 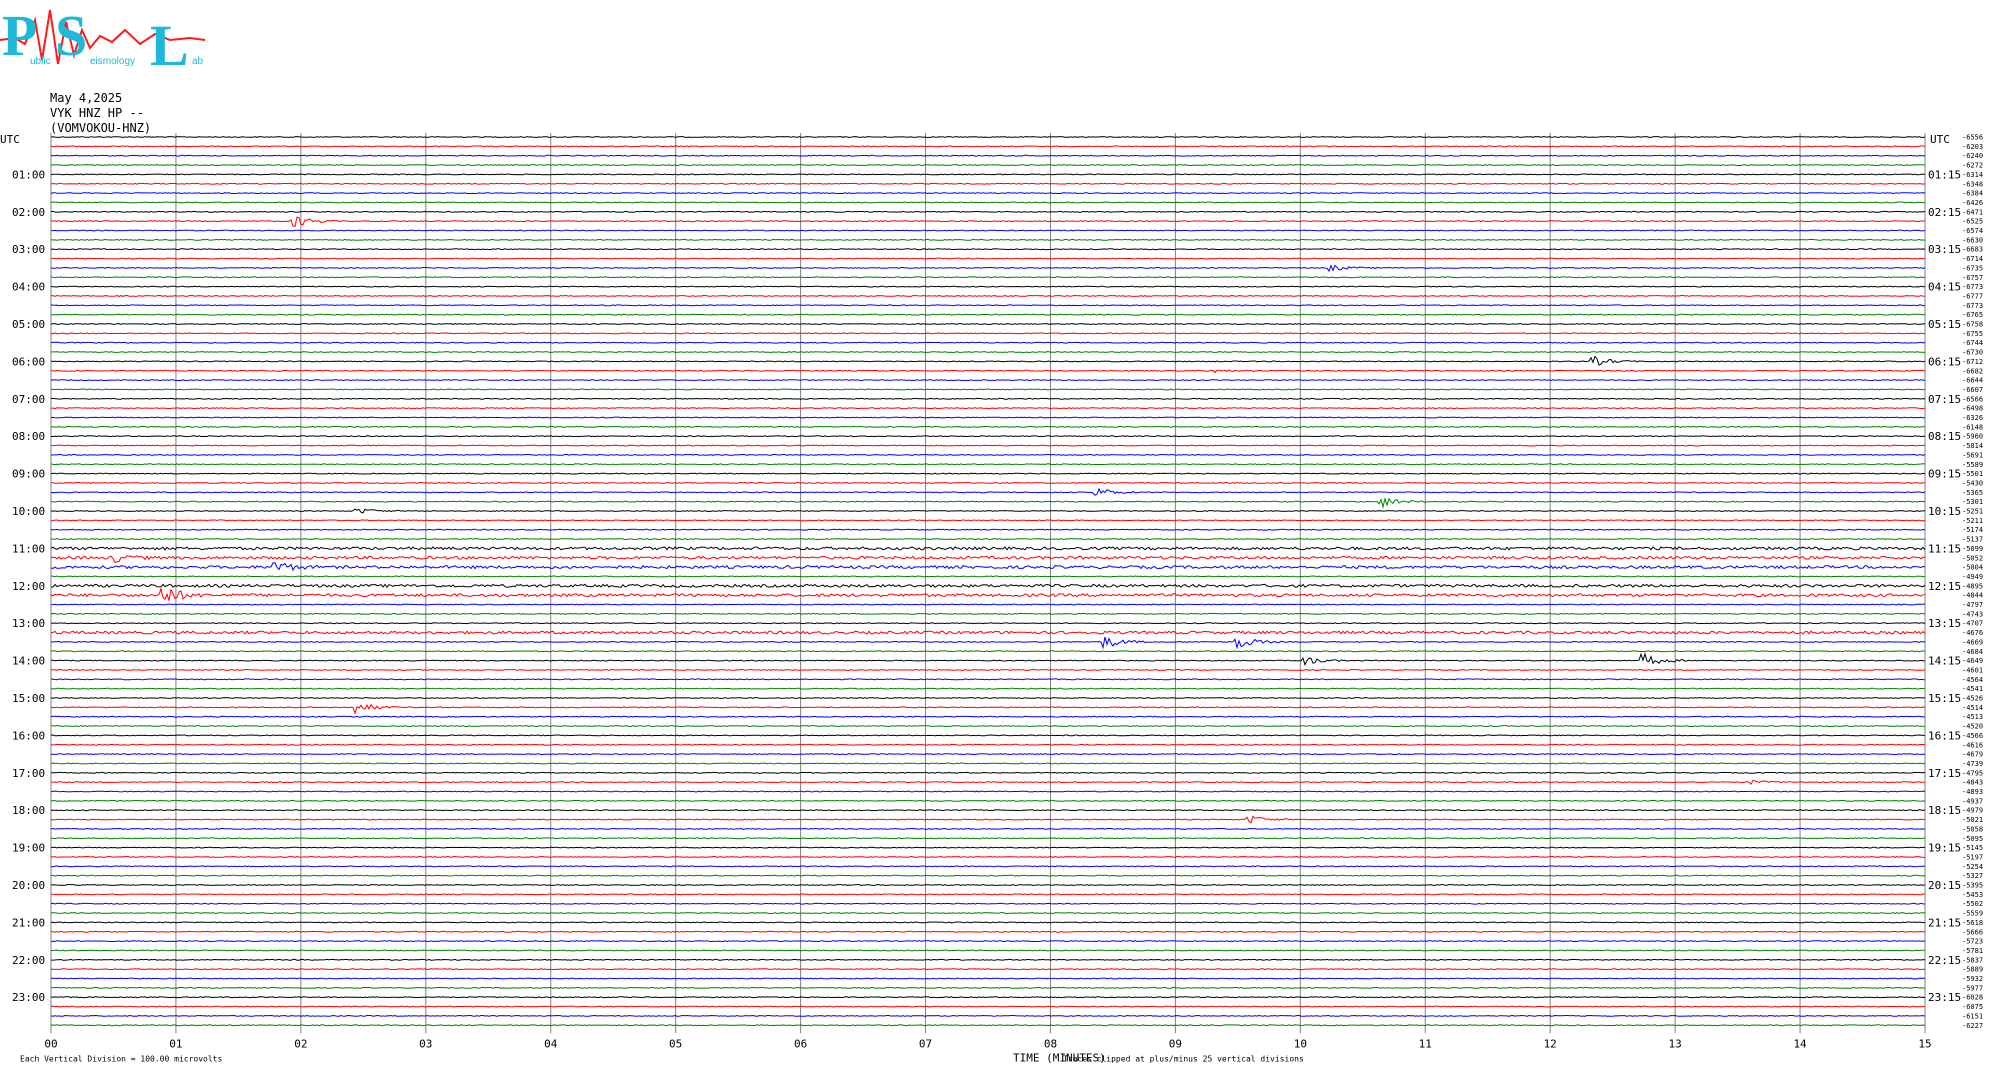 What do you see at coordinates (28, 922) in the screenshot?
I see `hour-label-left: 21:00` at bounding box center [28, 922].